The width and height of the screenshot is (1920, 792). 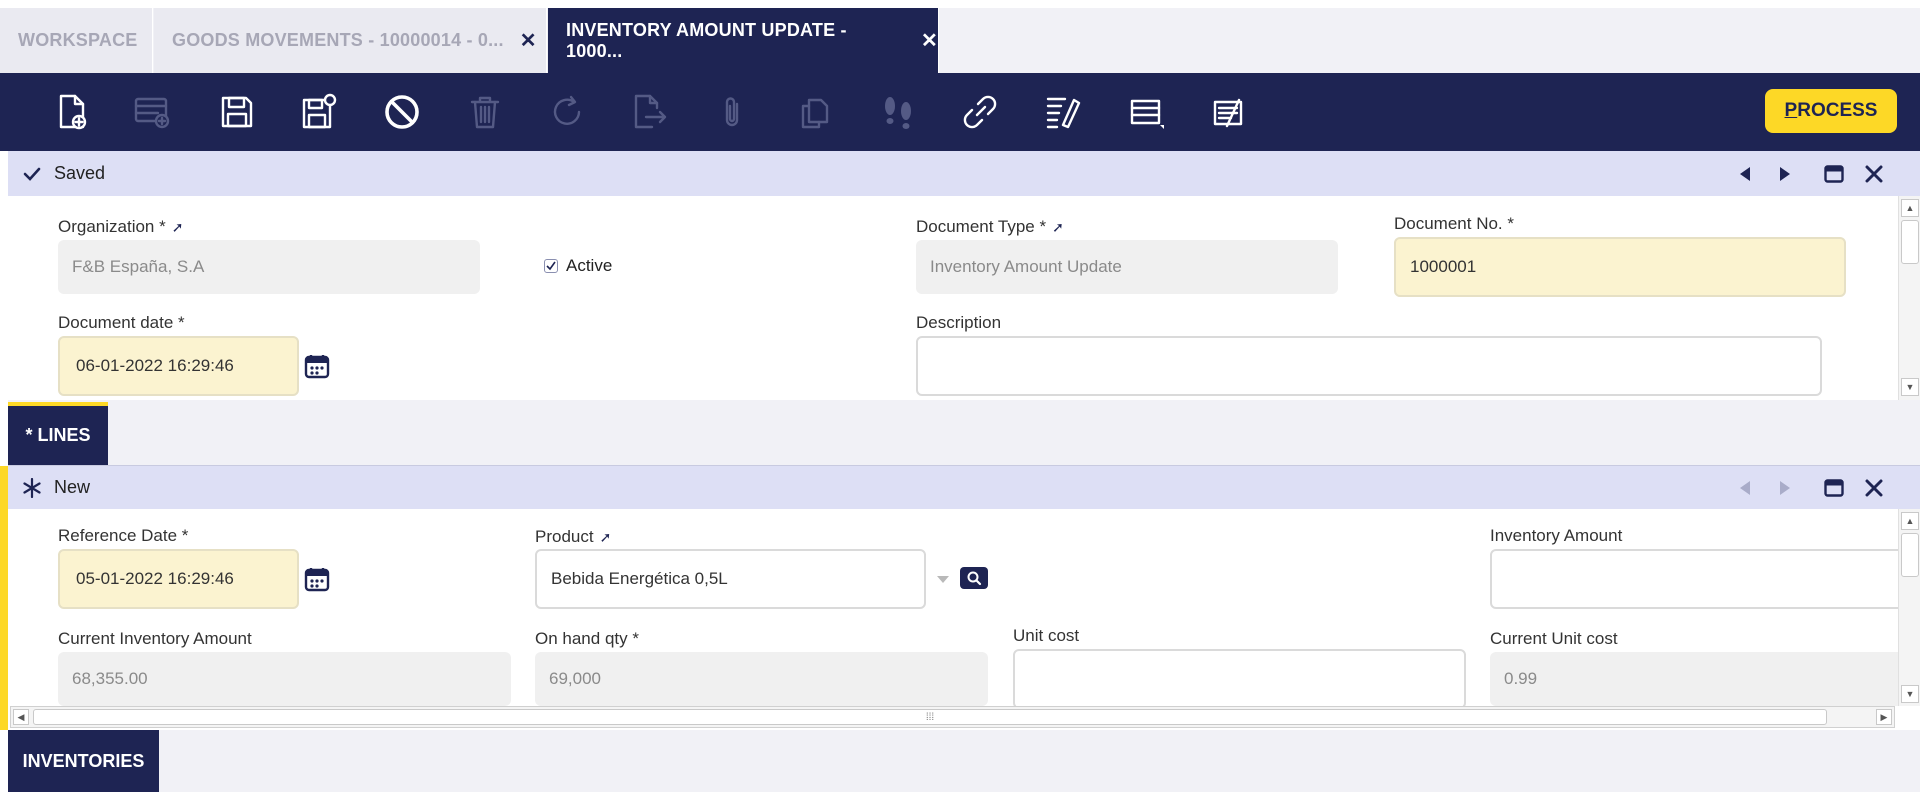 What do you see at coordinates (898, 112) in the screenshot?
I see `audit-trail-button` at bounding box center [898, 112].